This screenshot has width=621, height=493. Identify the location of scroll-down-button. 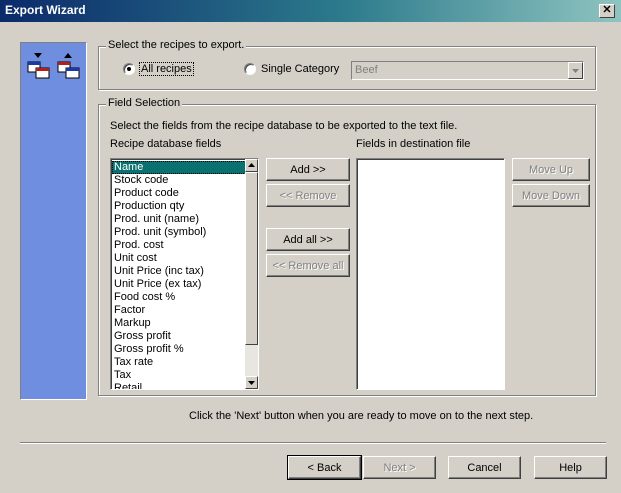
(251, 382).